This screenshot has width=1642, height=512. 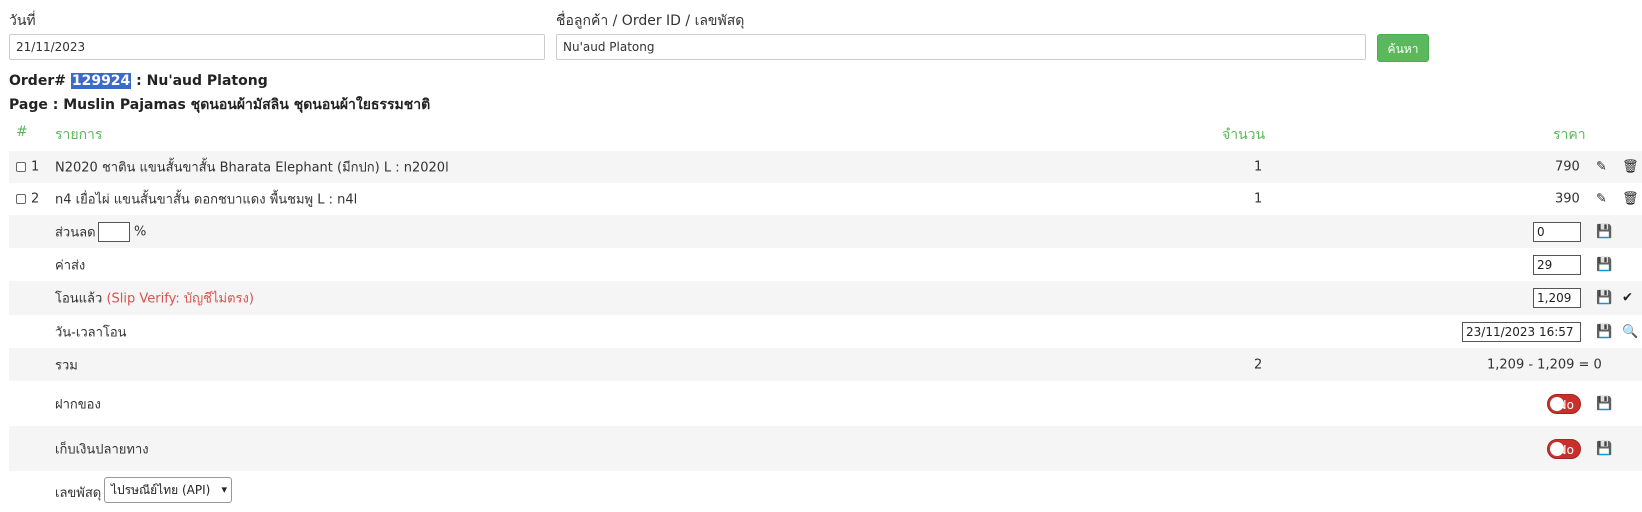 I want to click on query-label: ชื่อลูกค้า / Order ID / เลขพัสดุ, so click(x=650, y=21).